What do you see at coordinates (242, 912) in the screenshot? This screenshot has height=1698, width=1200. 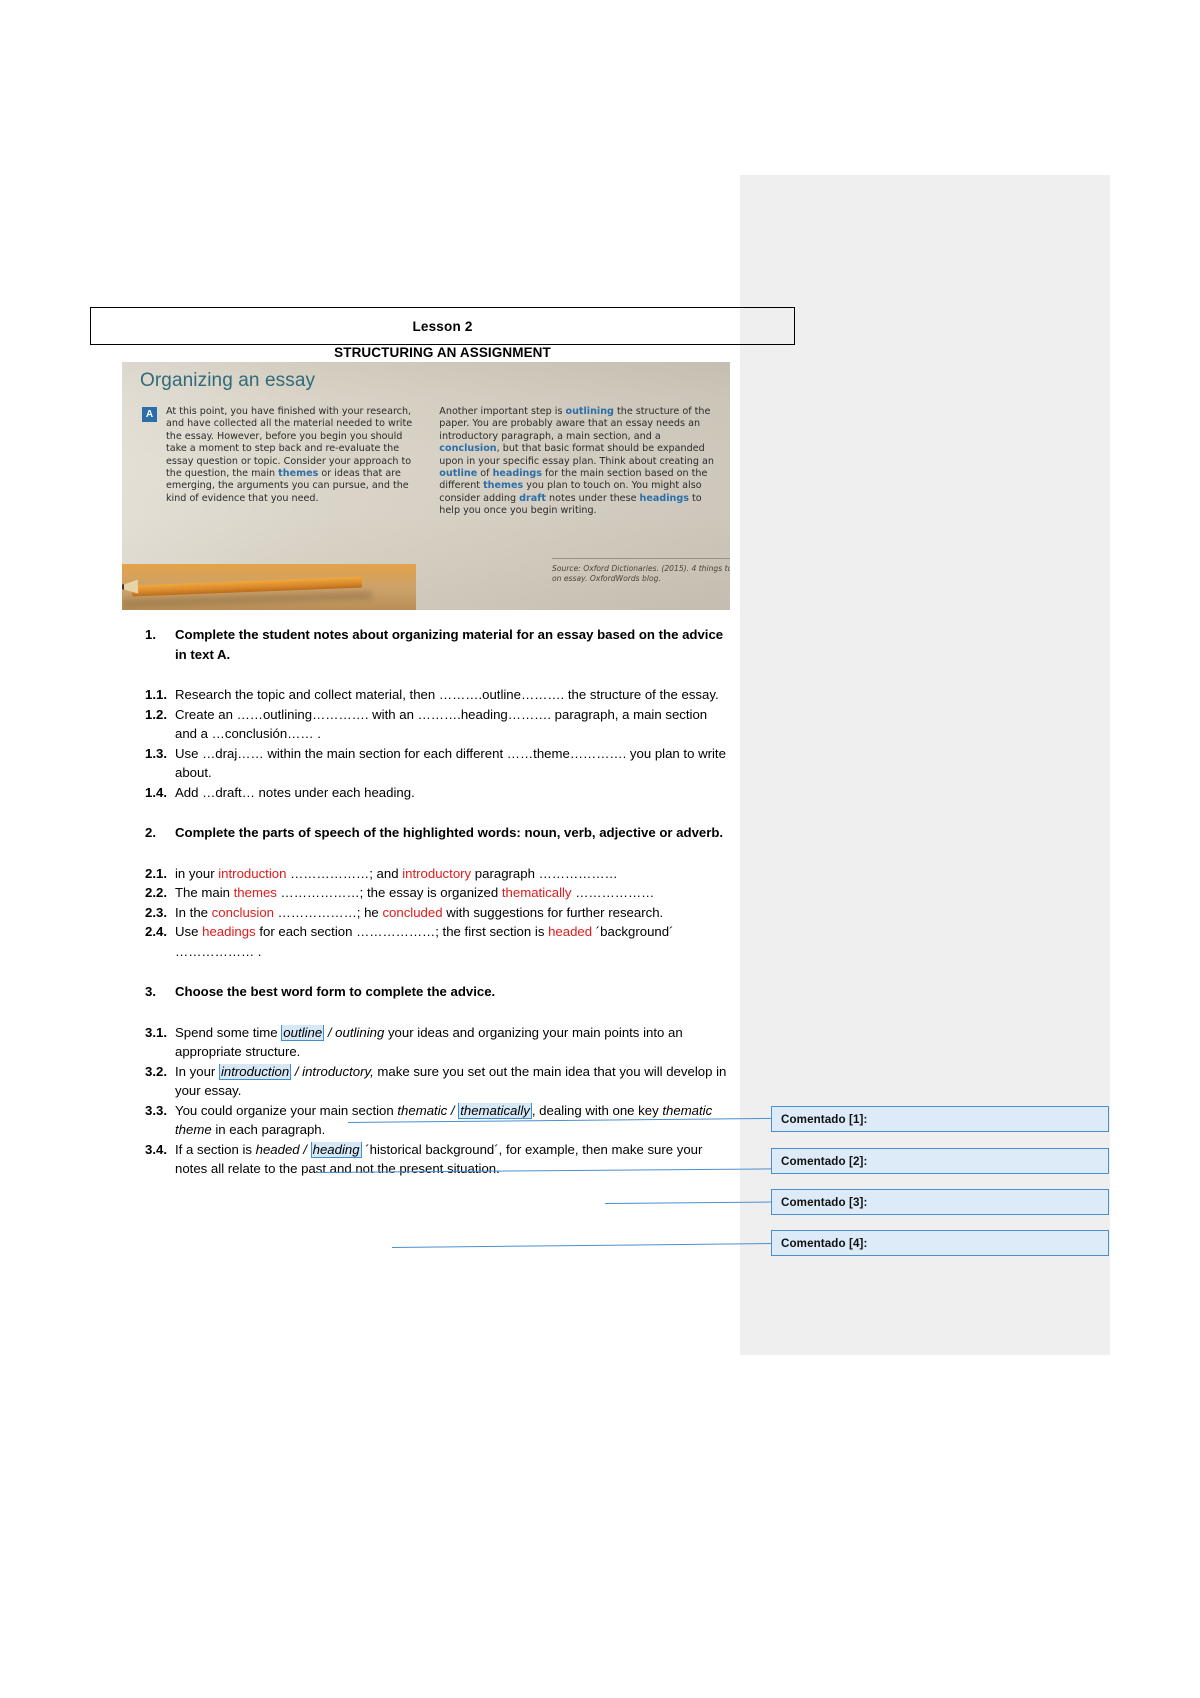 I see `highlighted-word: conclusion` at bounding box center [242, 912].